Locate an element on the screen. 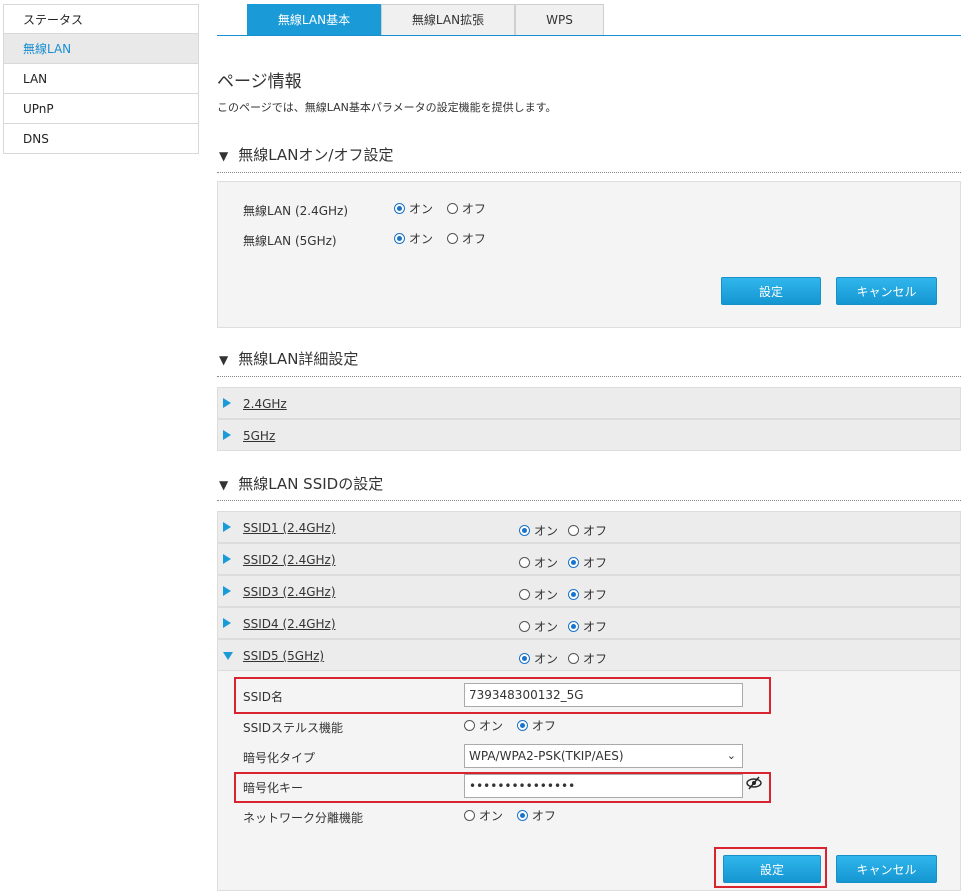 This screenshot has width=961, height=891. isolation-on-radio is located at coordinates (469, 815).